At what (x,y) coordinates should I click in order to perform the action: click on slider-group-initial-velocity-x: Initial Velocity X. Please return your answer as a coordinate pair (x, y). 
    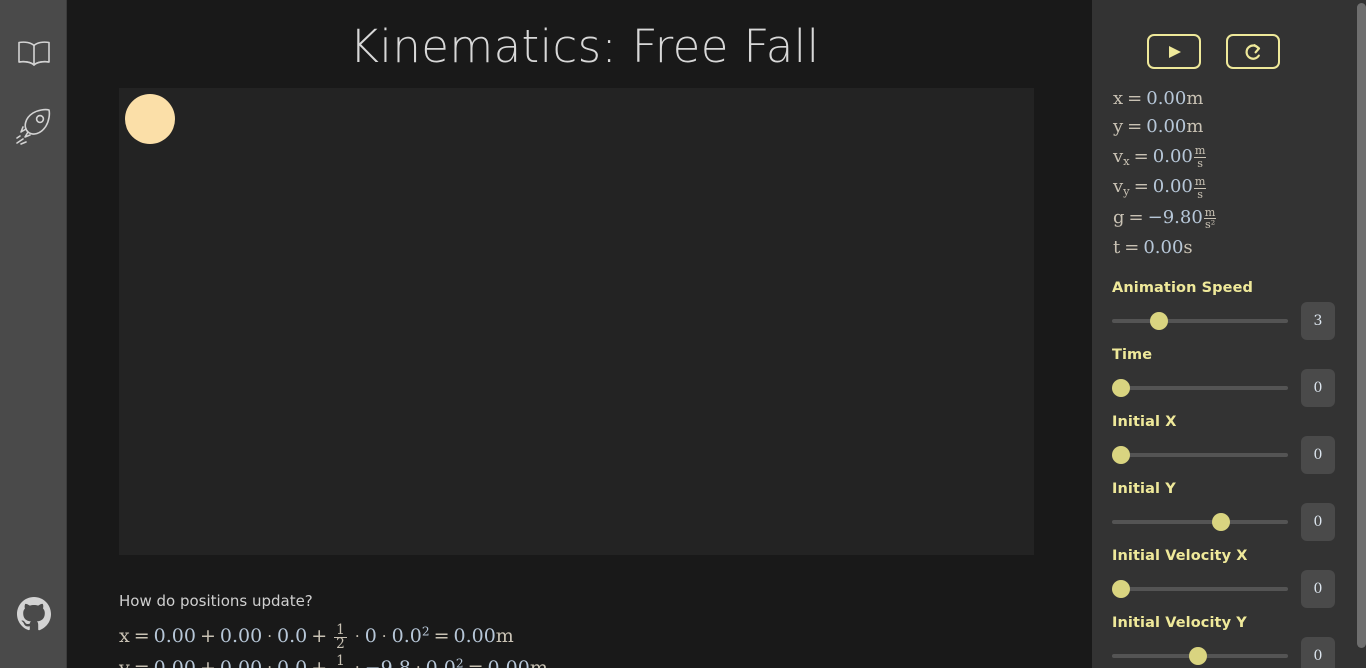
    Looking at the image, I should click on (1239, 579).